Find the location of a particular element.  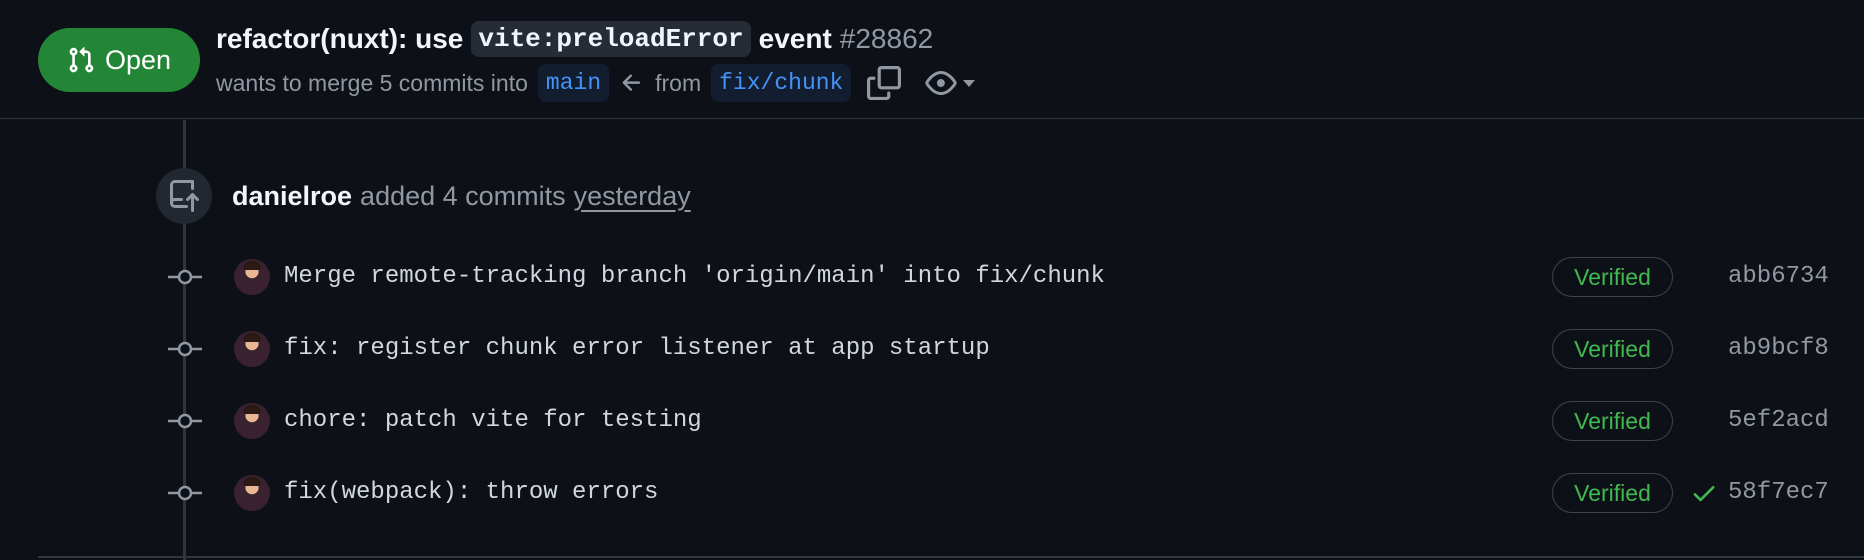

eye-icon is located at coordinates (941, 83).